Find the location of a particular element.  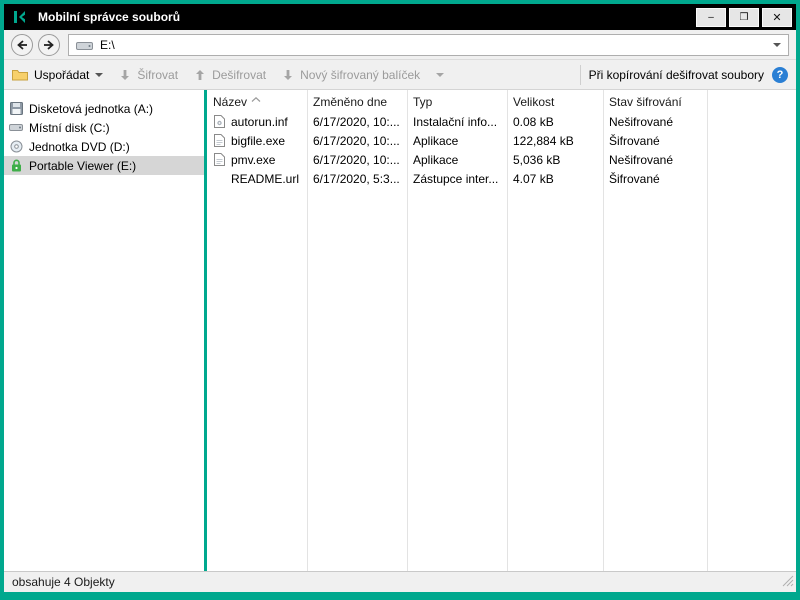

toolbar-more-dropdown-icon is located at coordinates (440, 74).